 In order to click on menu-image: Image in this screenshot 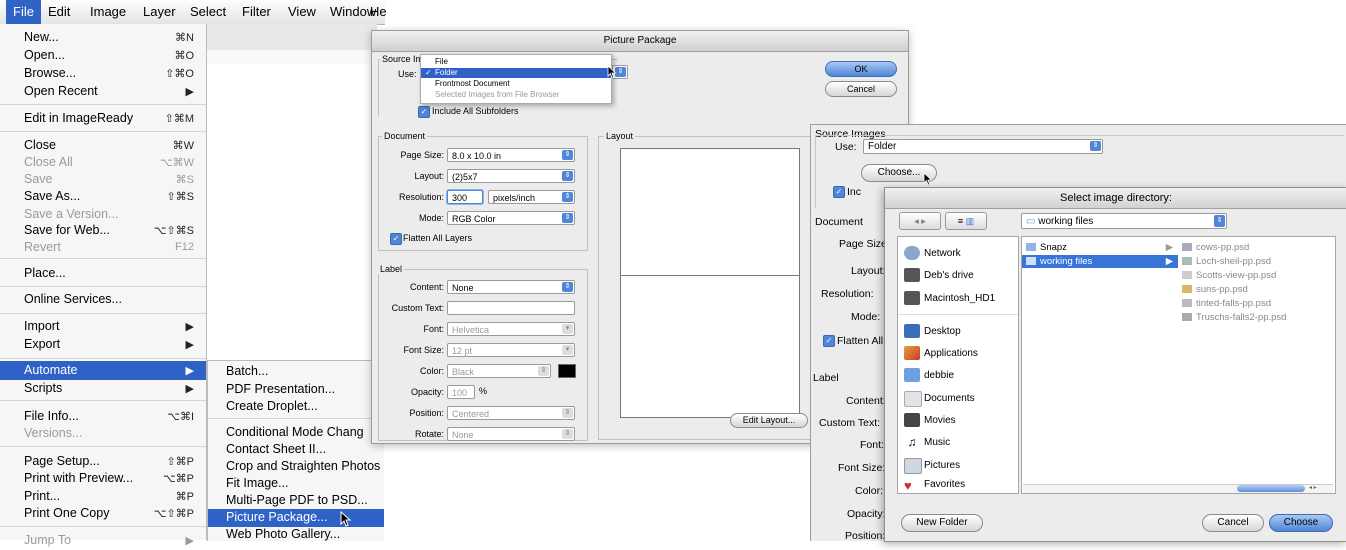, I will do `click(108, 11)`.